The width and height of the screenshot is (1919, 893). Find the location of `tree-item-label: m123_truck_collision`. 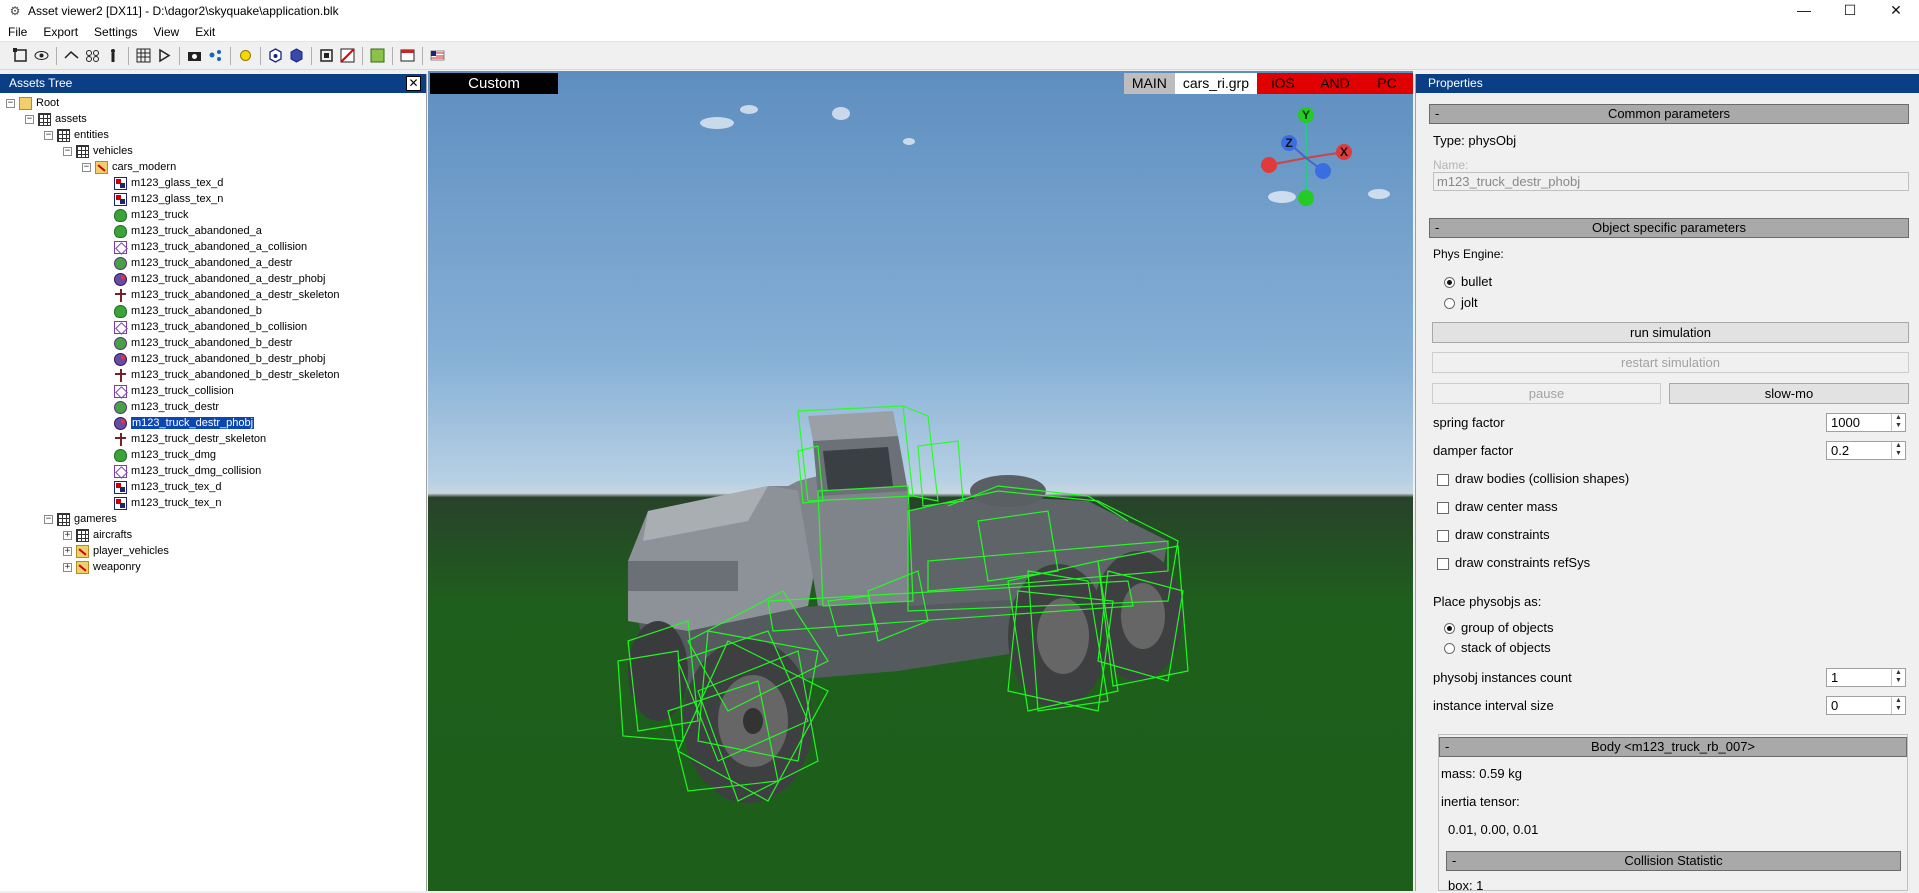

tree-item-label: m123_truck_collision is located at coordinates (182, 391).